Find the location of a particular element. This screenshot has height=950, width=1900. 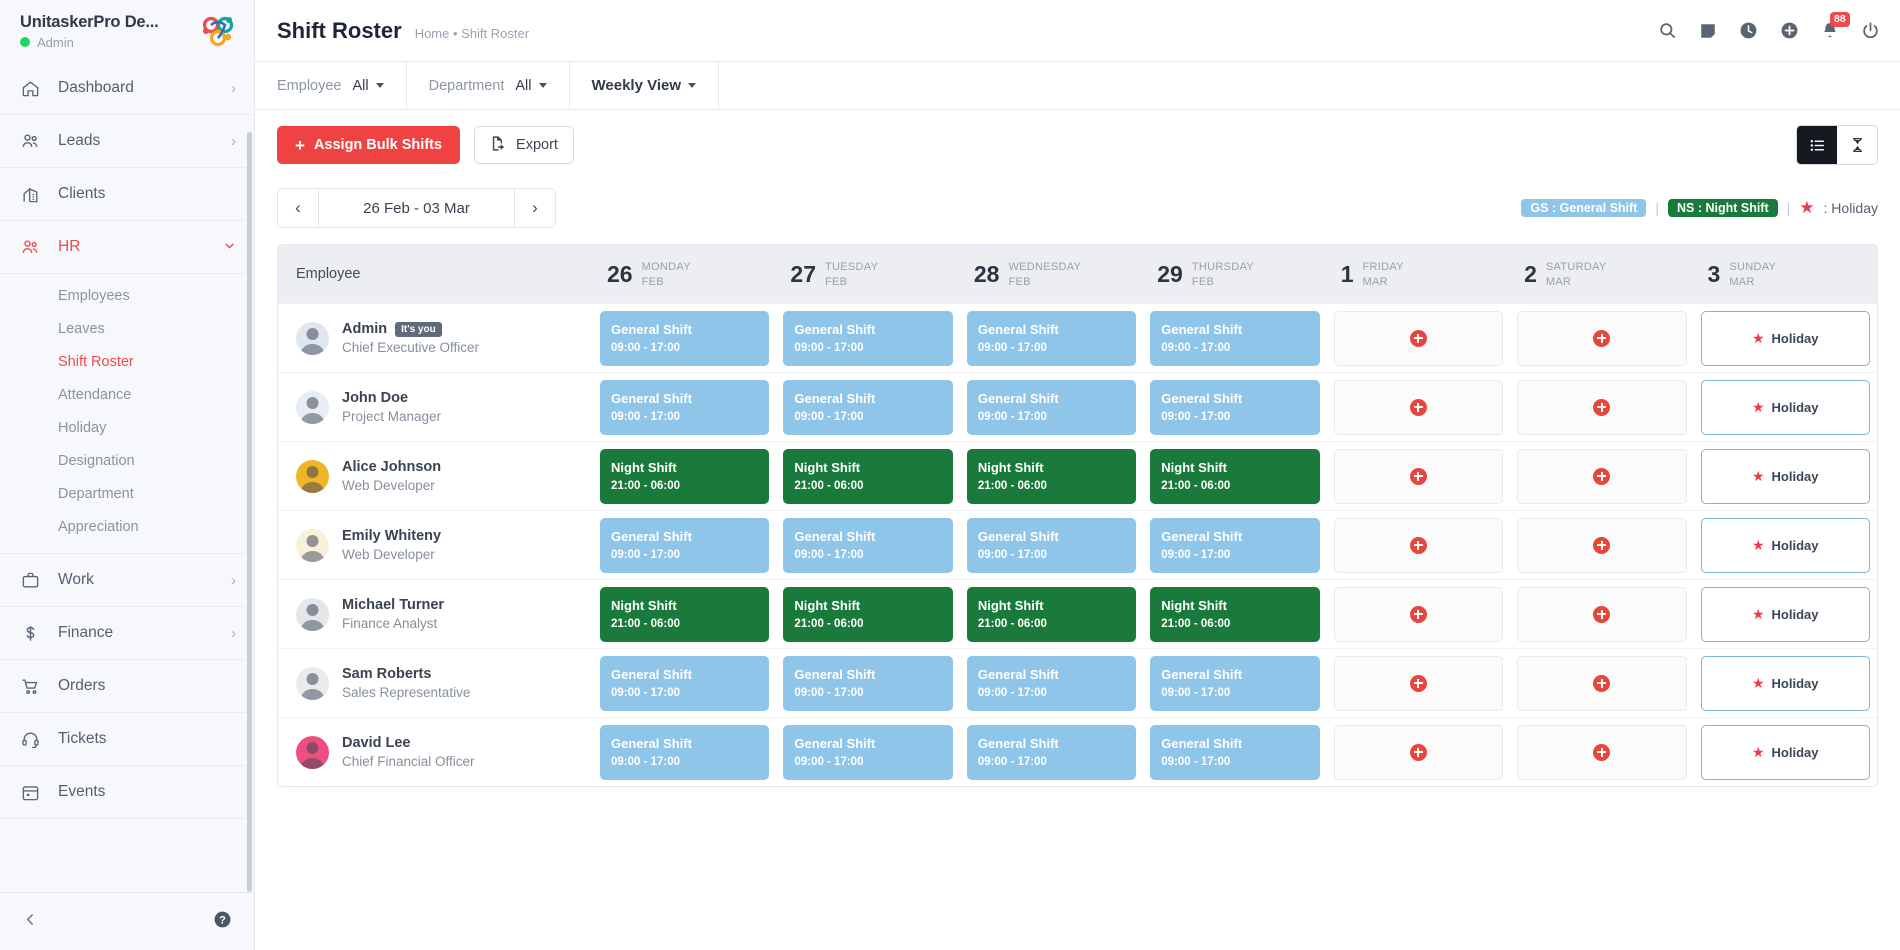

search-icon is located at coordinates (1667, 30).